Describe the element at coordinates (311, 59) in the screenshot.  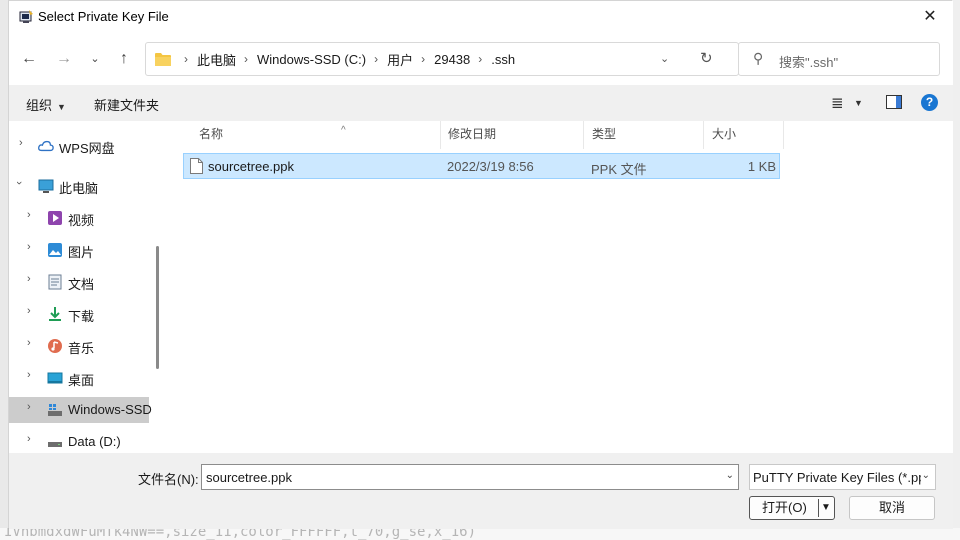
I see `breadcrumb-c-drive: Windows-SSD (C:)` at that location.